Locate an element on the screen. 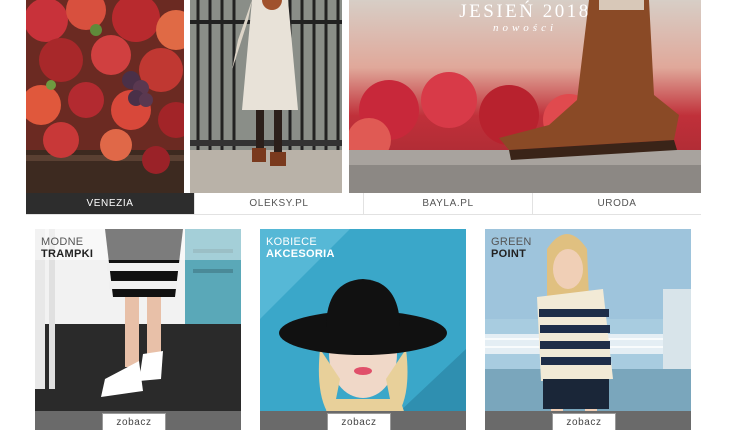  card-label-line1: MODNE is located at coordinates (62, 242).